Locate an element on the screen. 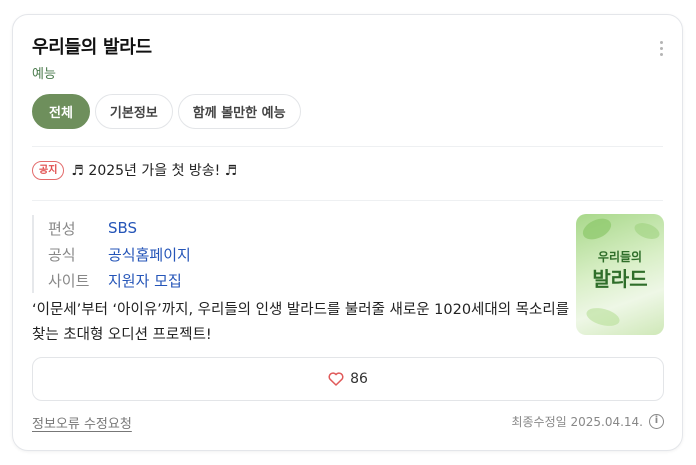 The height and width of the screenshot is (465, 696). notice: 공지 ♬ 2025년 가을 첫 방송! ♬ is located at coordinates (134, 170).